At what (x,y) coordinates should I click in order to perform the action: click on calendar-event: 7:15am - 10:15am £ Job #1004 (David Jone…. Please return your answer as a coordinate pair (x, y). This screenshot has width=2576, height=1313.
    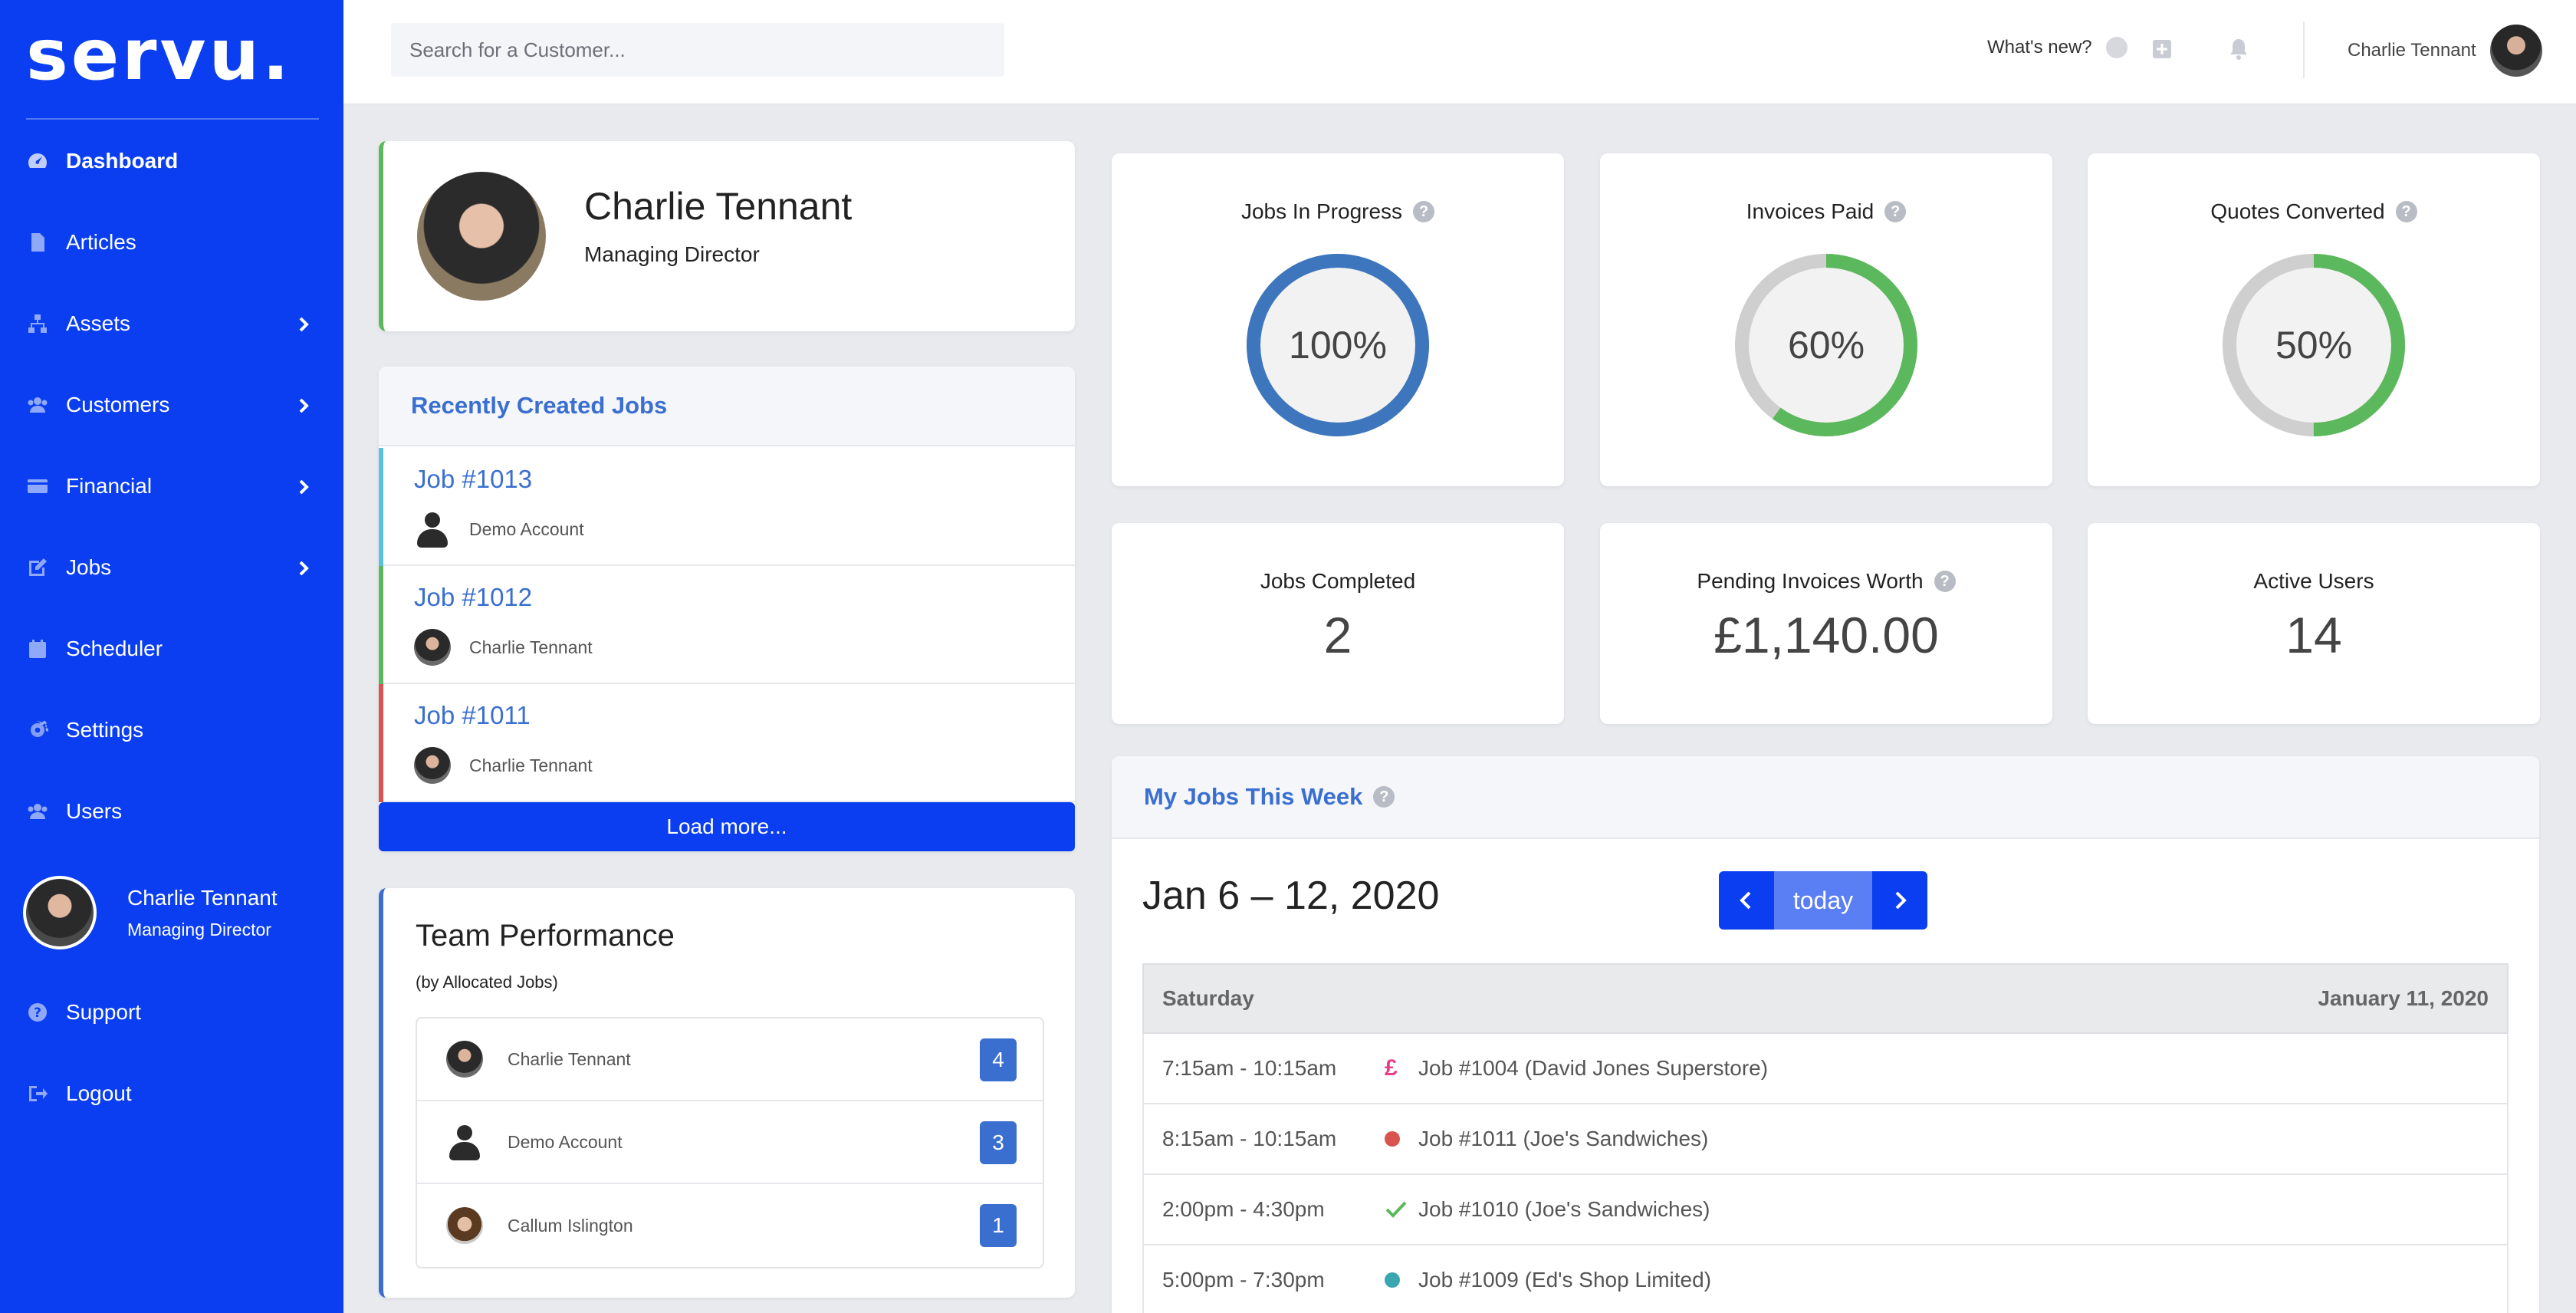
    Looking at the image, I should click on (1825, 1069).